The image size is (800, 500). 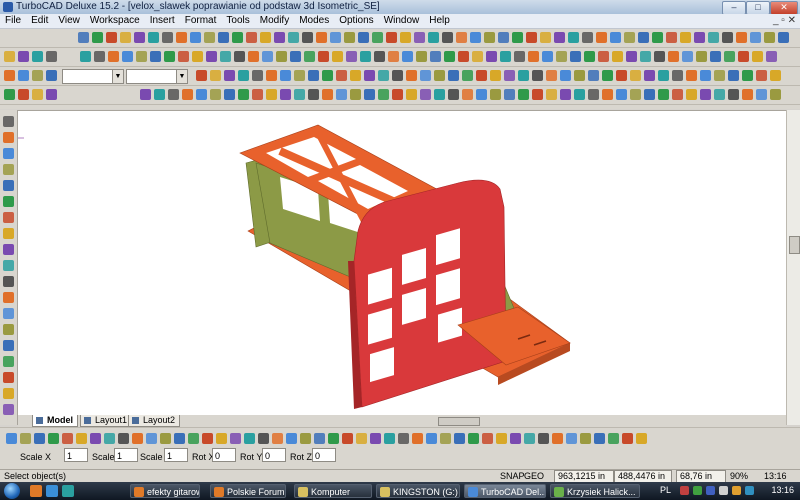 I want to click on rot-x-field: 0, so click(x=224, y=455).